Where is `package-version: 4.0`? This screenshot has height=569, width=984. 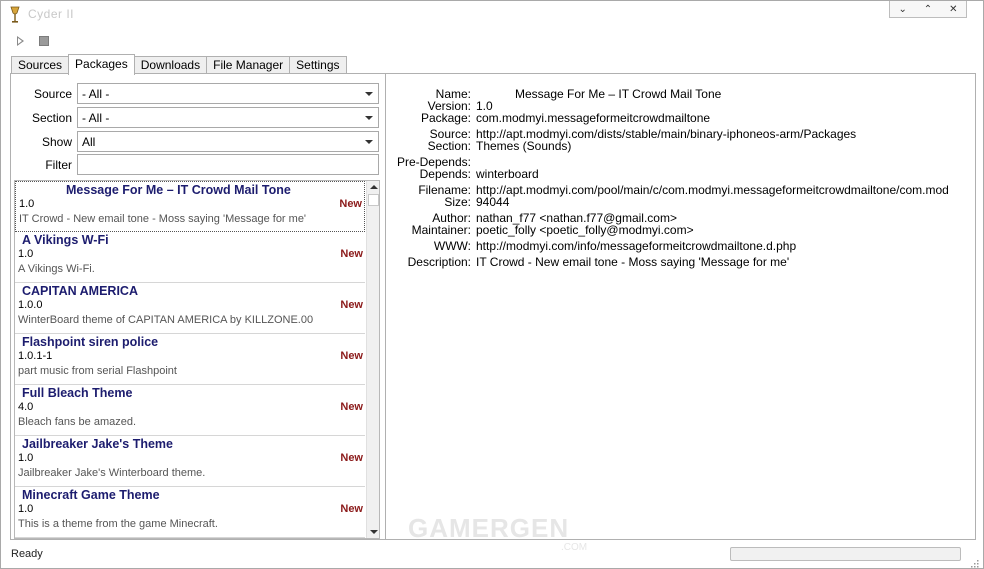 package-version: 4.0 is located at coordinates (26, 407).